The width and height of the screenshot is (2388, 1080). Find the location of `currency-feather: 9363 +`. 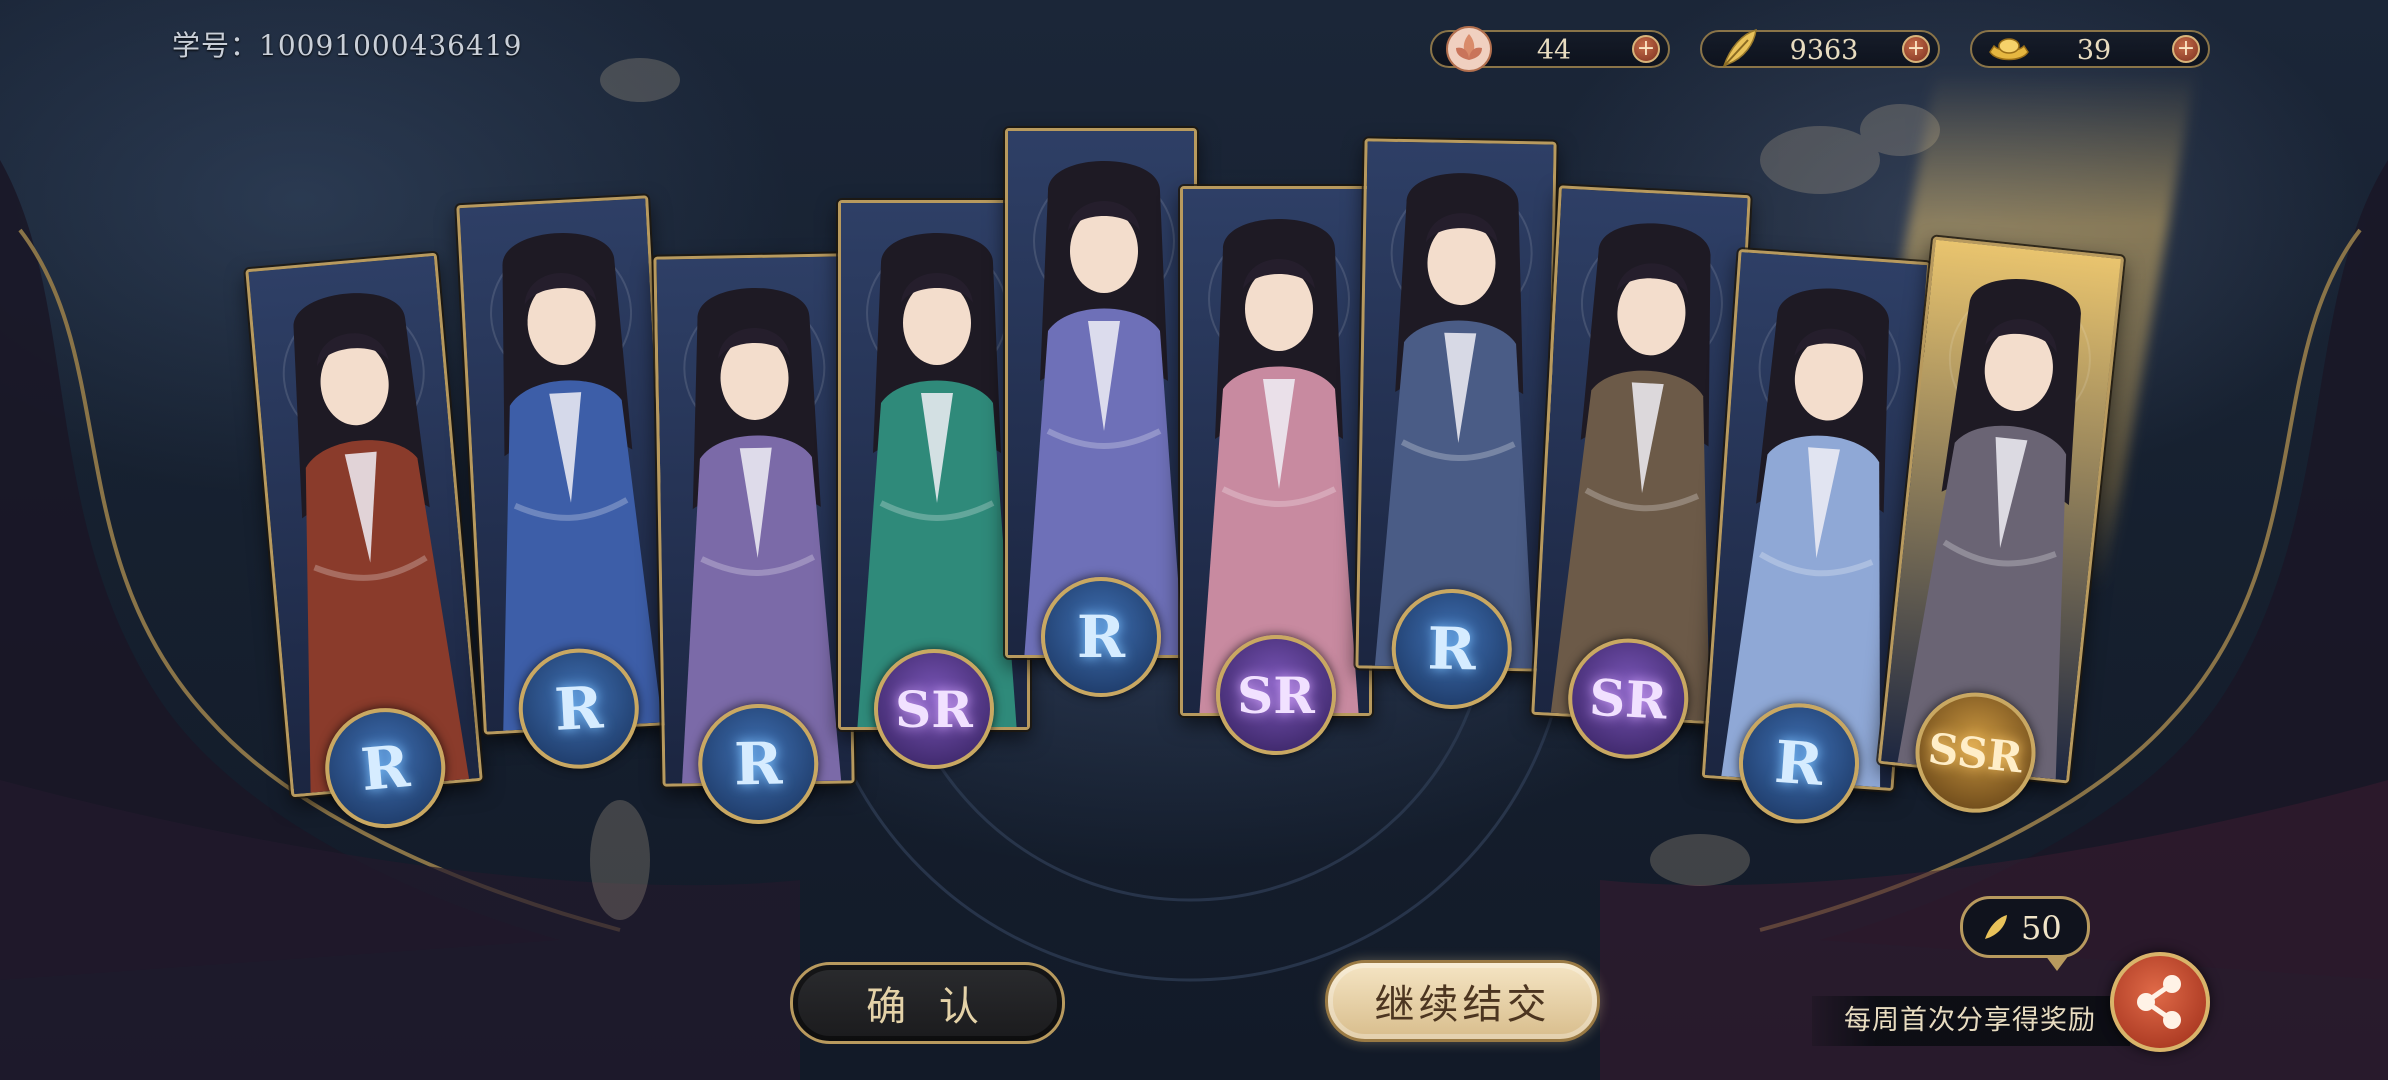

currency-feather: 9363 + is located at coordinates (1820, 48).